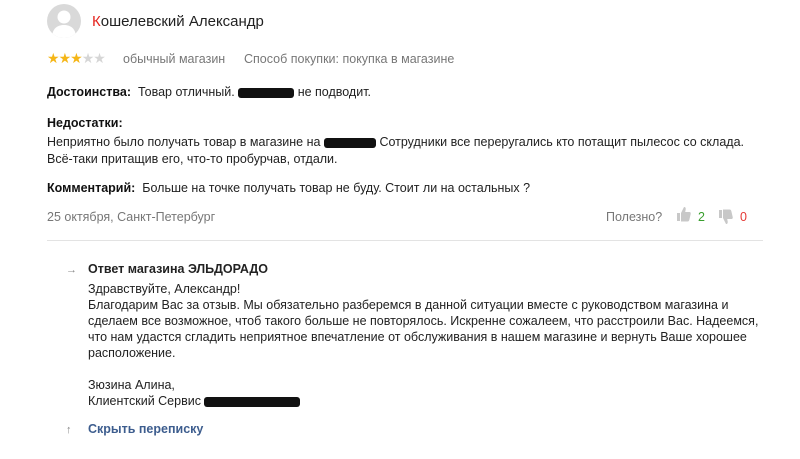 Image resolution: width=800 pixels, height=459 pixels. I want to click on thumbs-down-button, so click(726, 217).